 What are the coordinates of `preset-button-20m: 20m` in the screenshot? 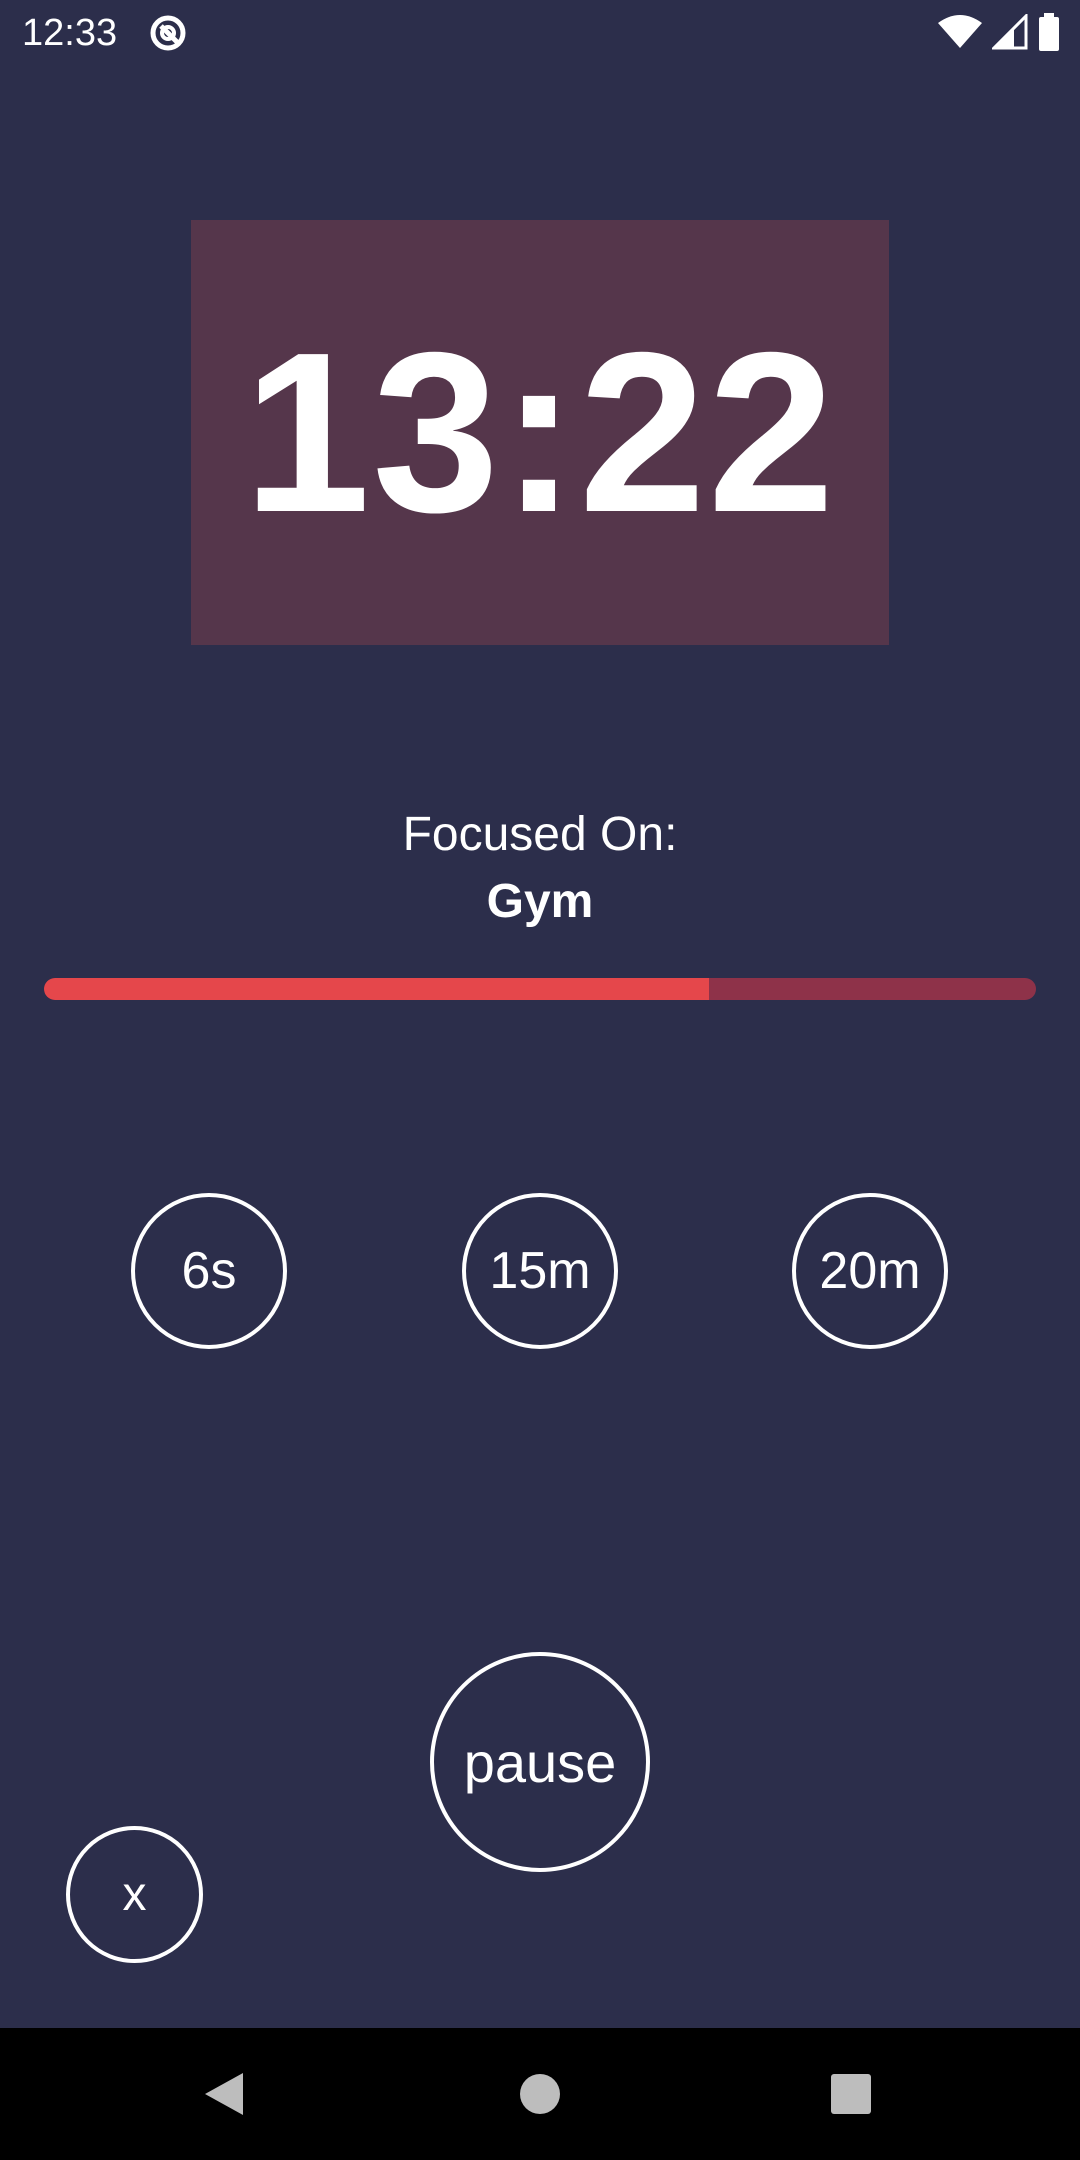 It's located at (870, 1271).